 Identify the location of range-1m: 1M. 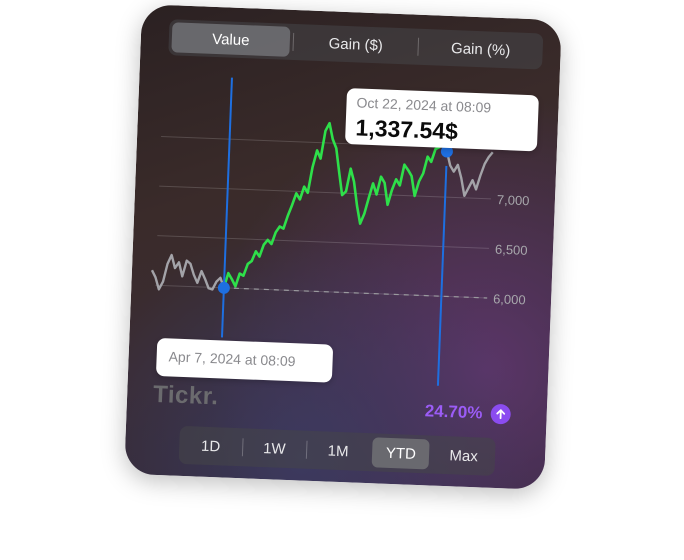
(338, 451).